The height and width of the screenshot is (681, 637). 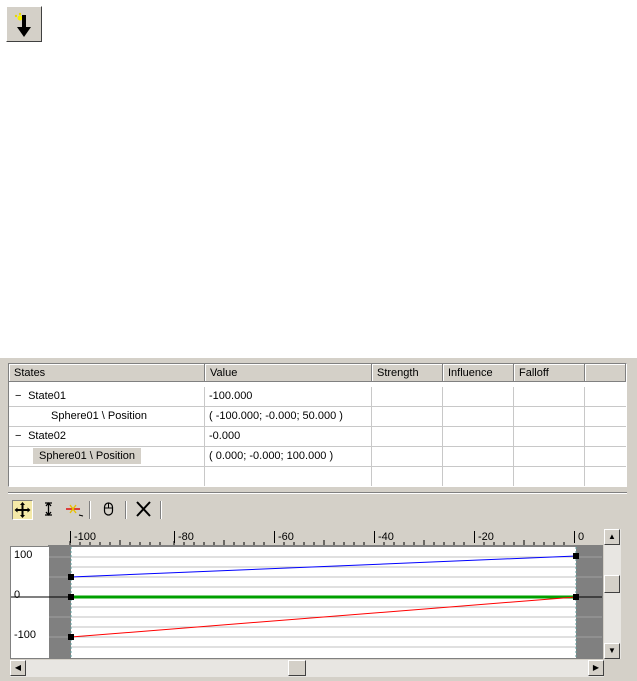 I want to click on column-header-extra, so click(x=605, y=373).